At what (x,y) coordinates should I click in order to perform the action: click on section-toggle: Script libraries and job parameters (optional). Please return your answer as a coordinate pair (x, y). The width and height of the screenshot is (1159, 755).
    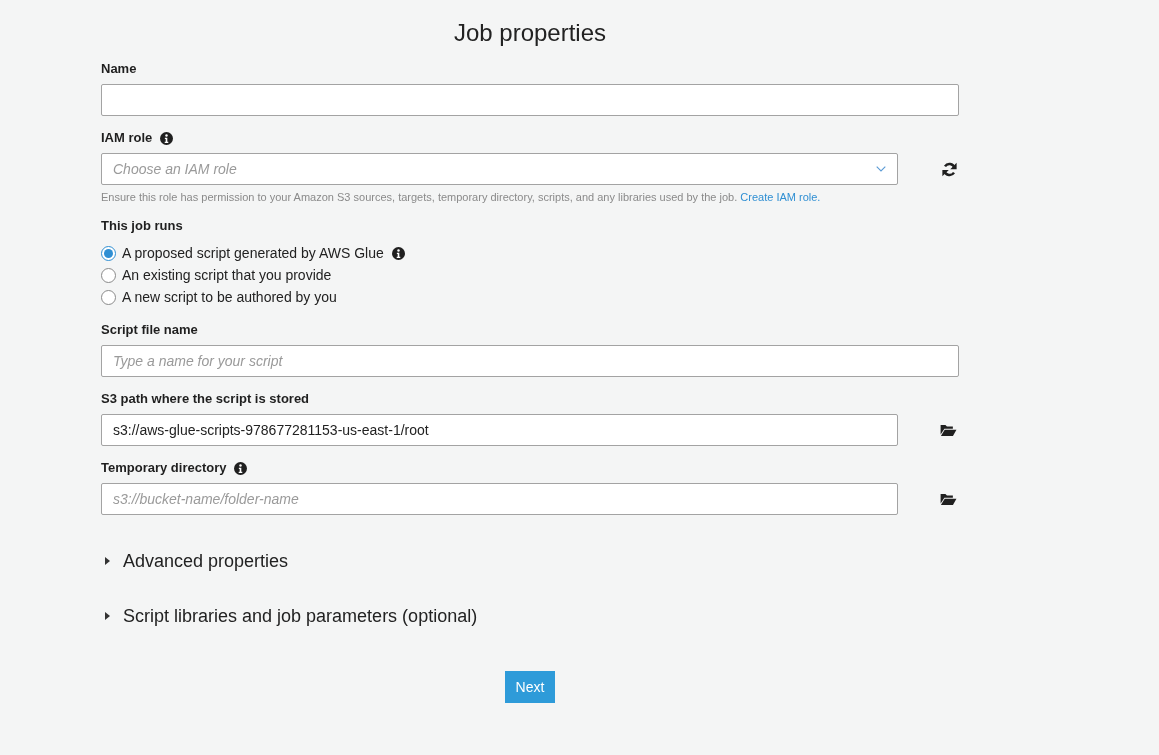
    Looking at the image, I should click on (289, 616).